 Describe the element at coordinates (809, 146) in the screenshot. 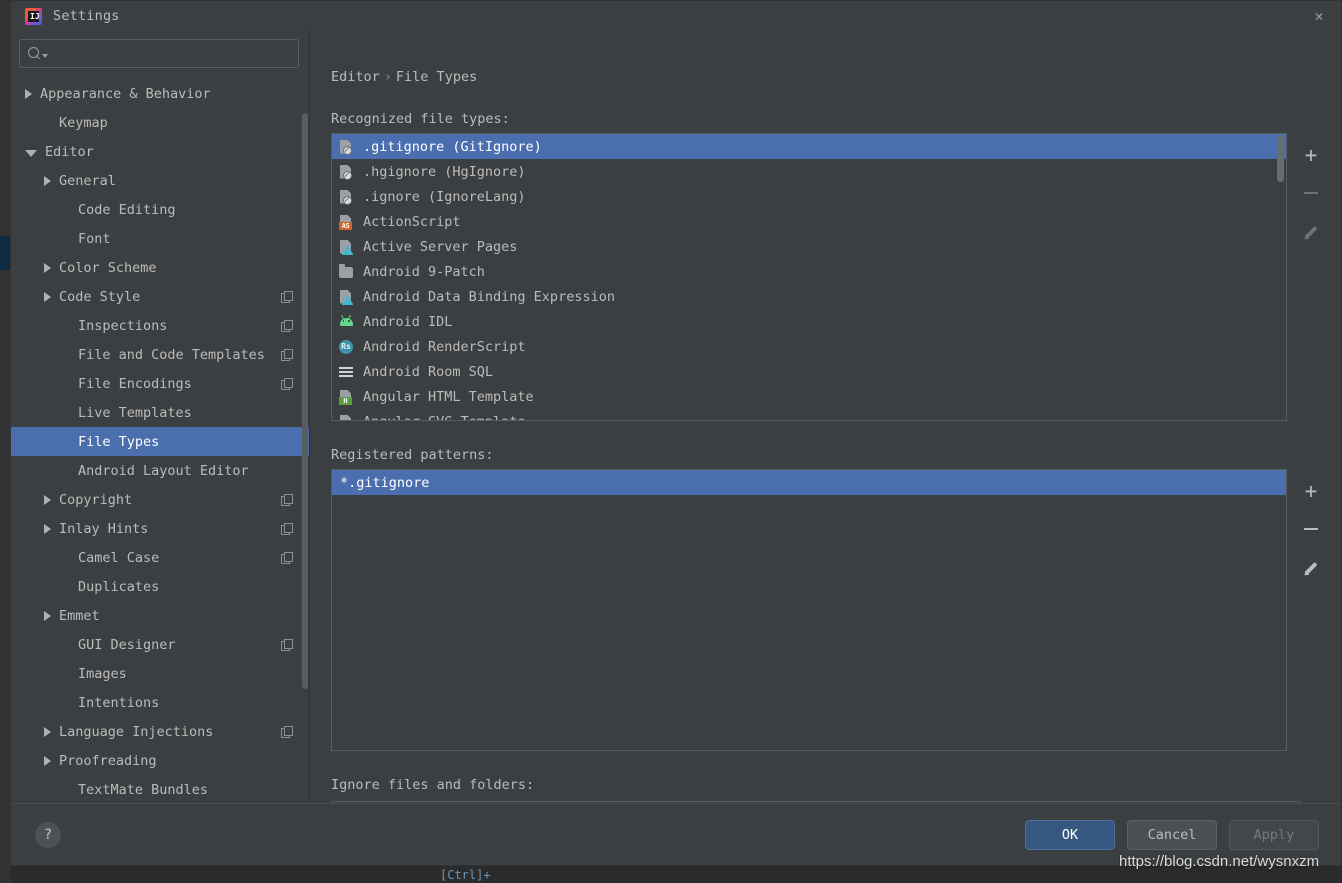

I see `file-type-row: .gitignore (GitIgnore)` at that location.